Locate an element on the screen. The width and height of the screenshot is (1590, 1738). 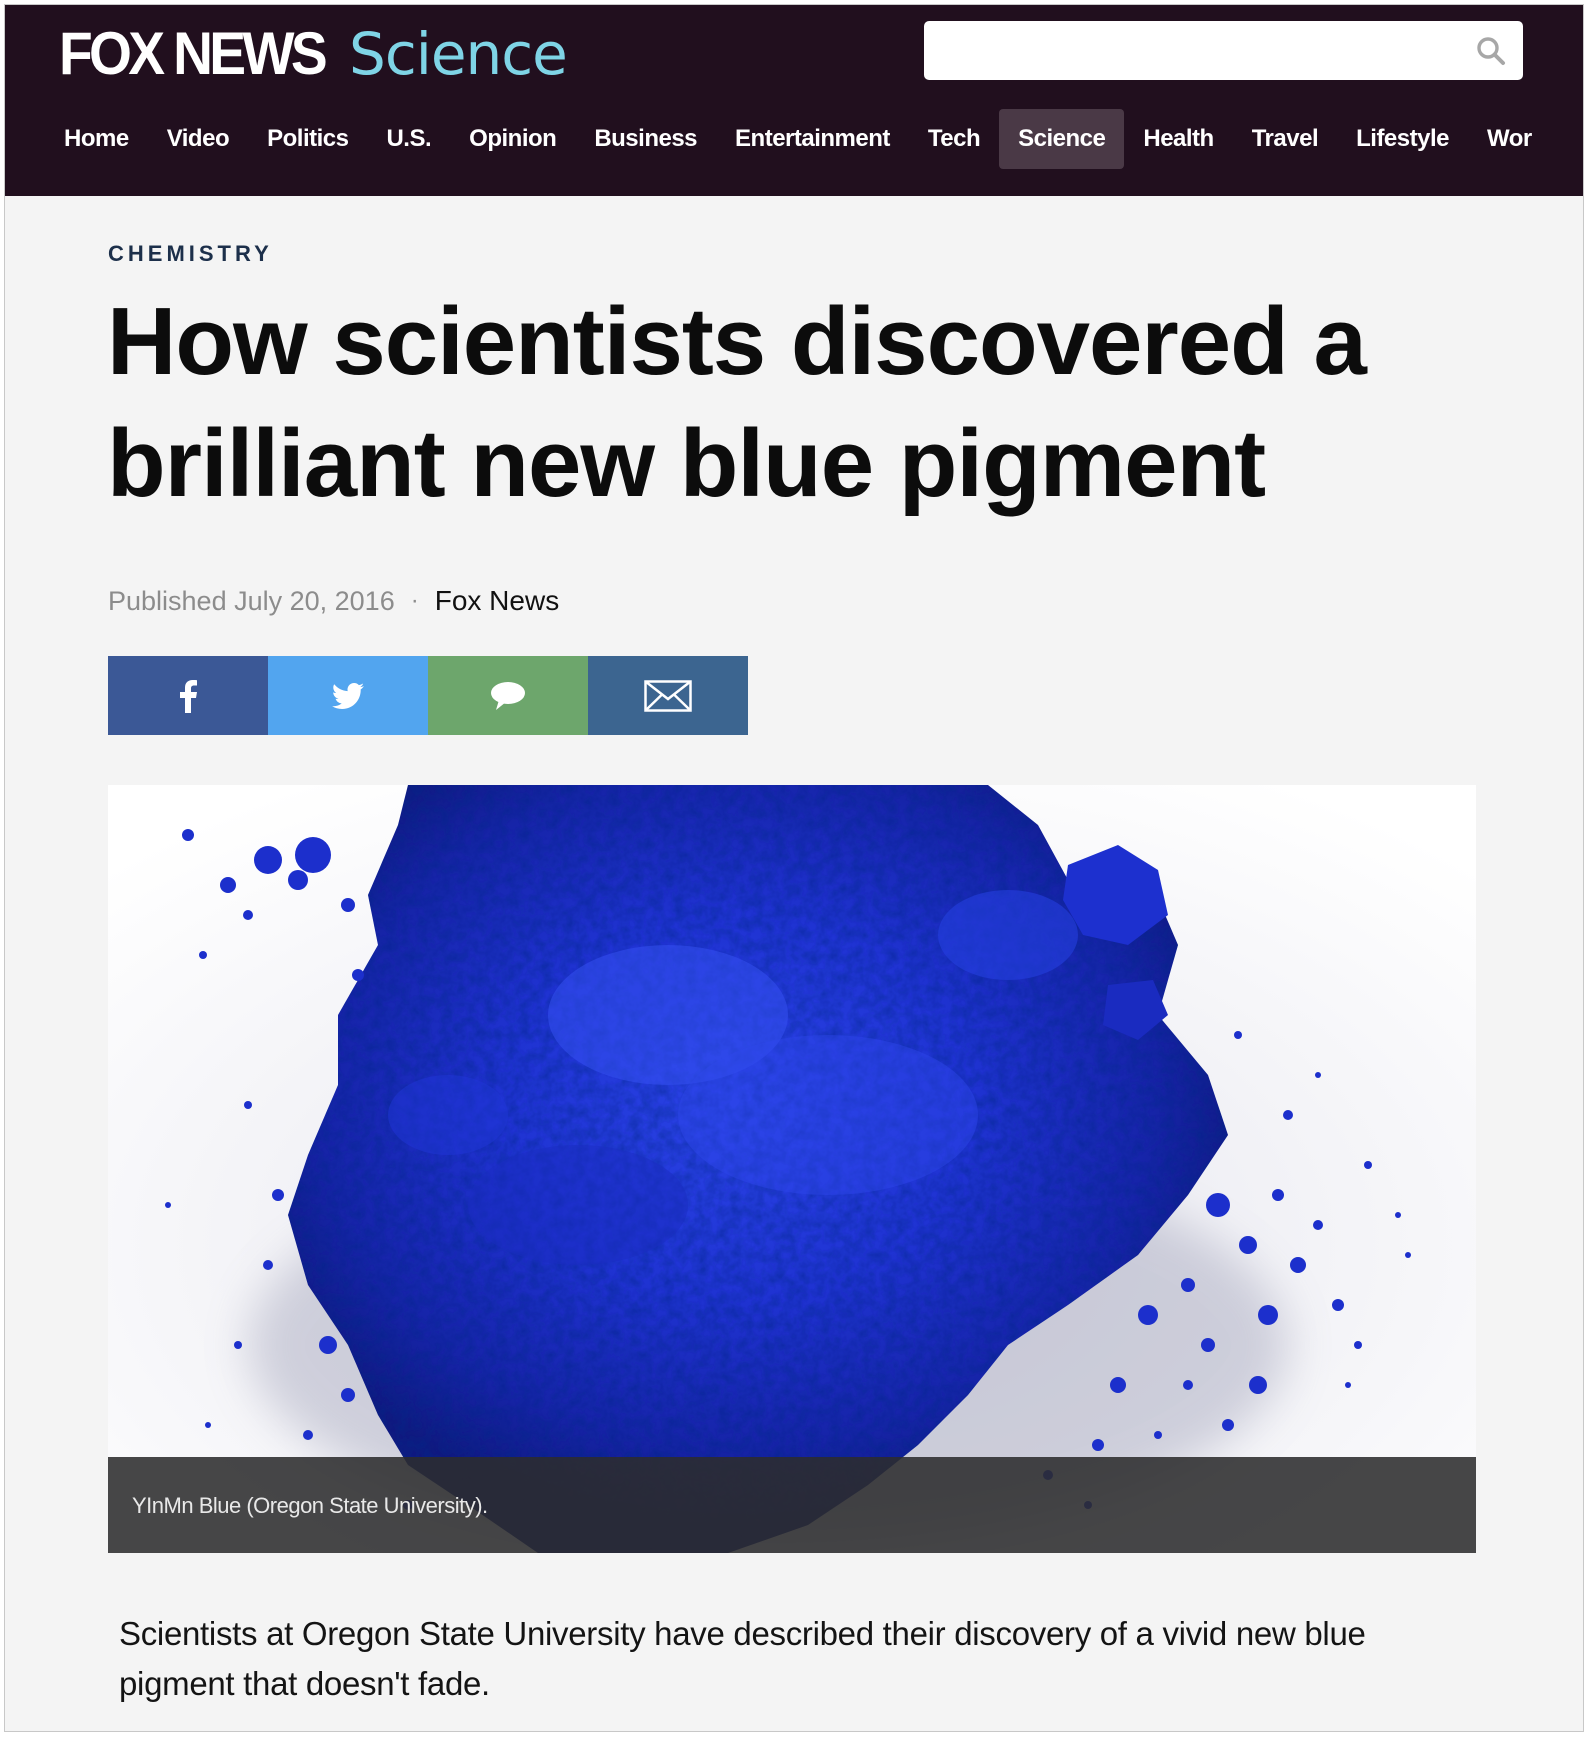
article-category: CHEMISTRY is located at coordinates (190, 254).